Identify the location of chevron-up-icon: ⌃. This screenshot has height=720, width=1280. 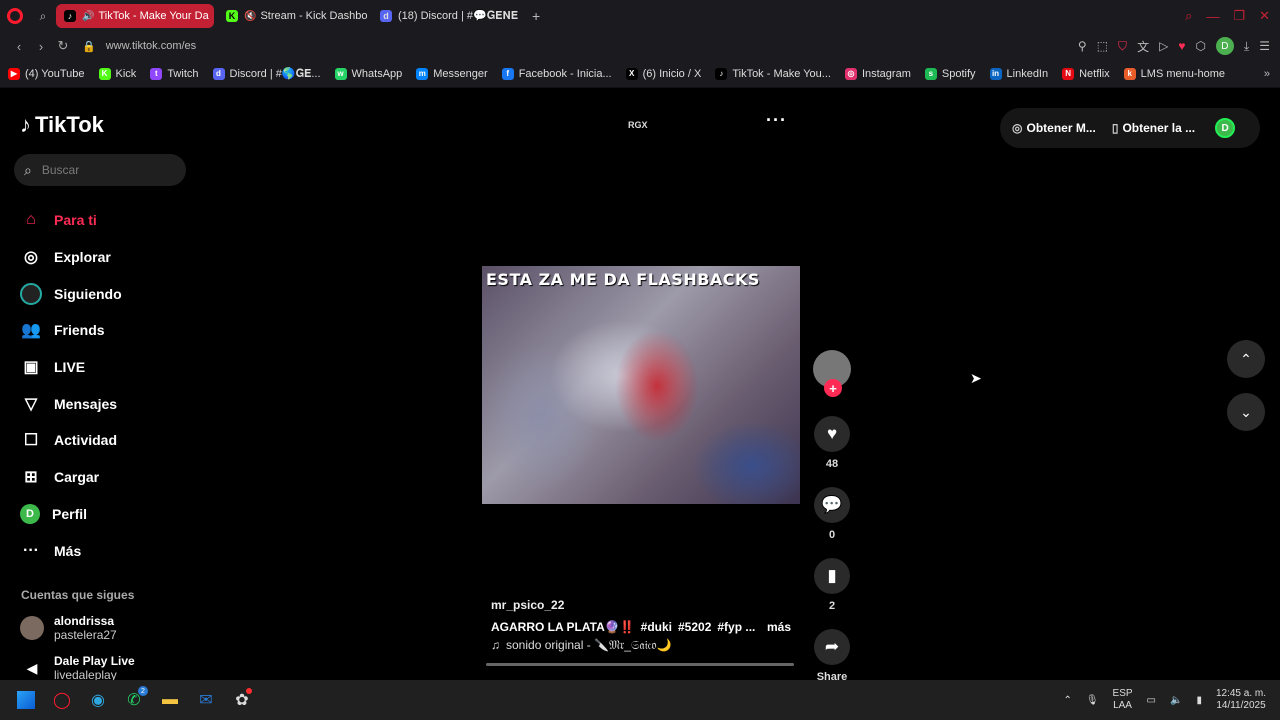
(1067, 700).